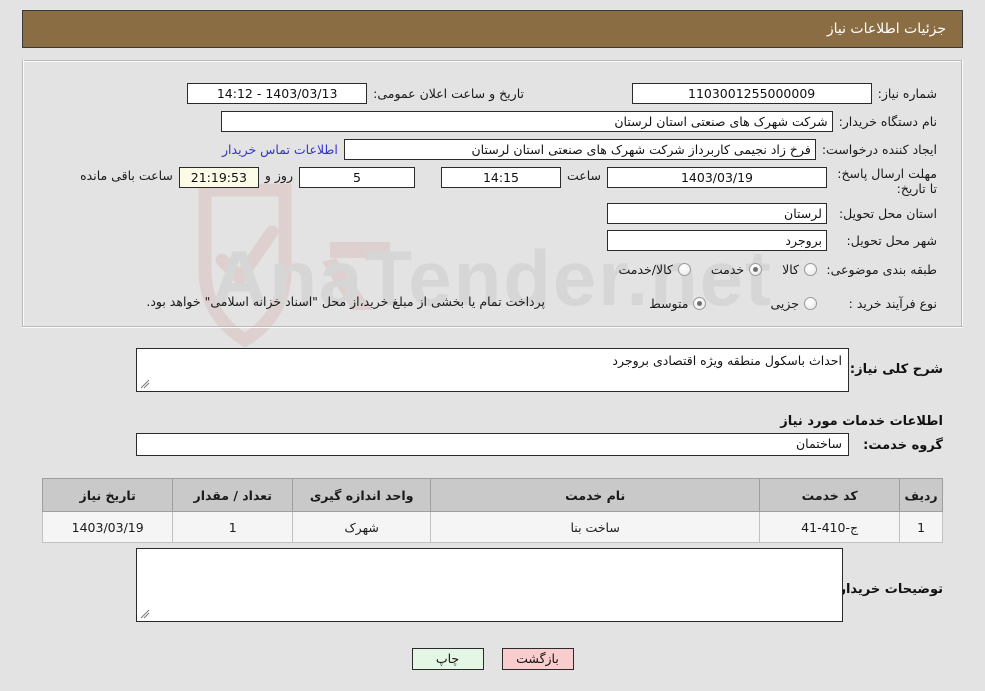 This screenshot has width=985, height=691. Describe the element at coordinates (830, 495) in the screenshot. I see `col-service-code: کد خدمت` at that location.